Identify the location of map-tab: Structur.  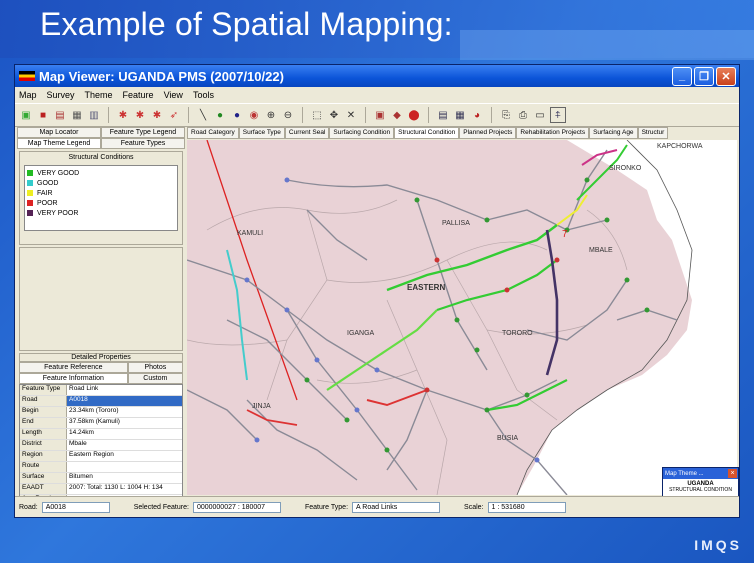
(653, 133).